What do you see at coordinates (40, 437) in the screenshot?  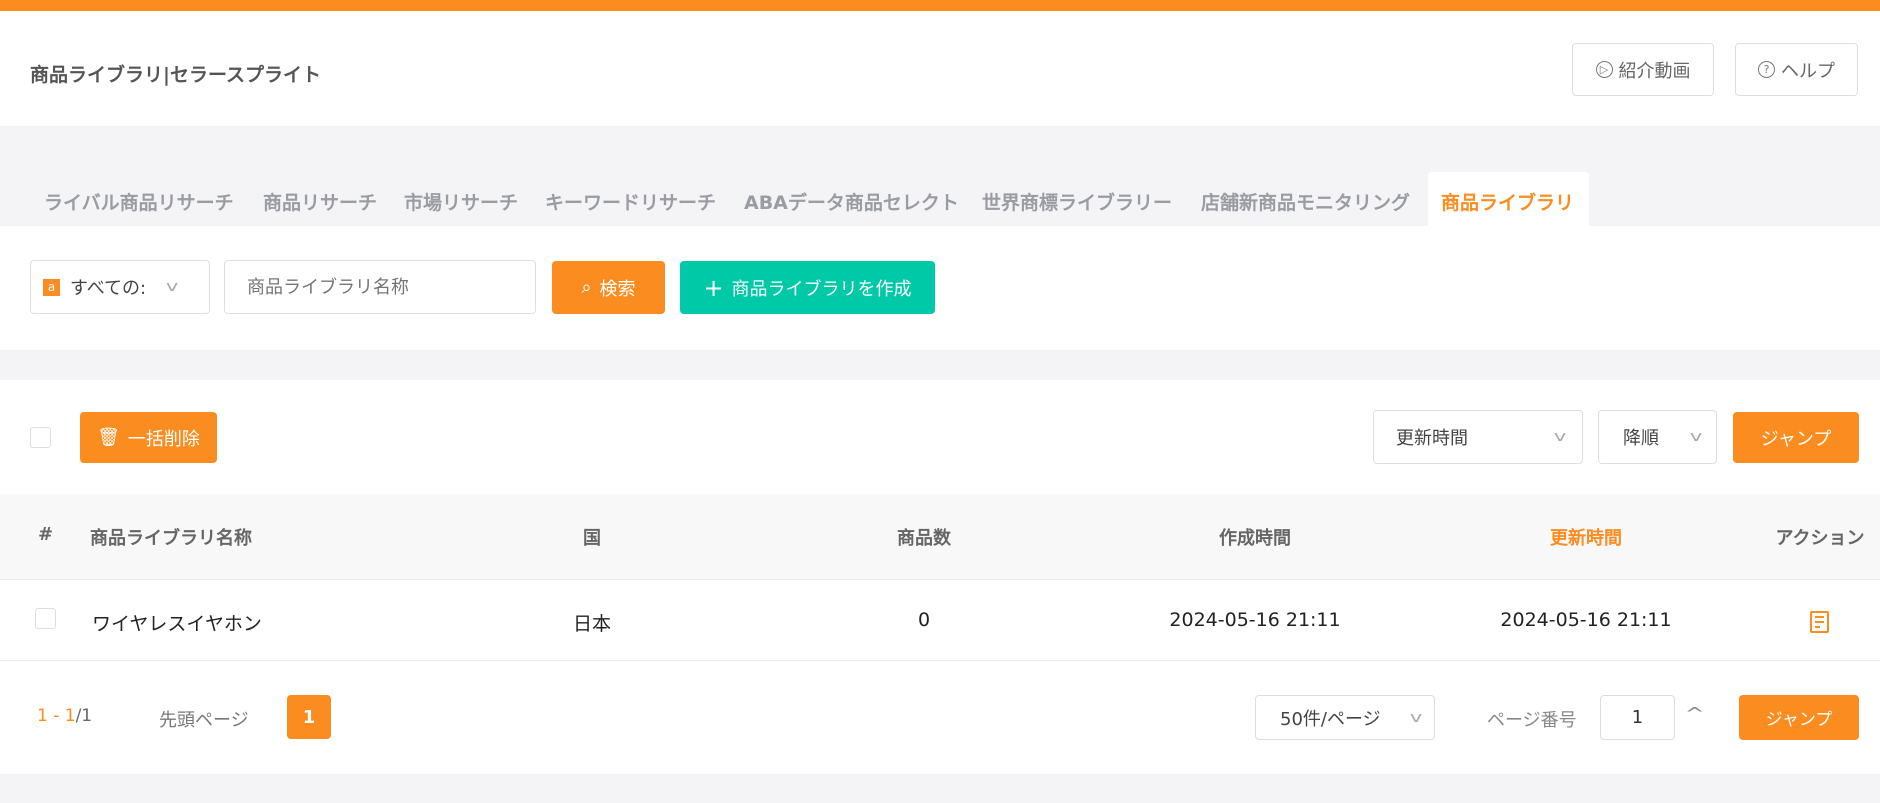 I see `select-all-checkbox` at bounding box center [40, 437].